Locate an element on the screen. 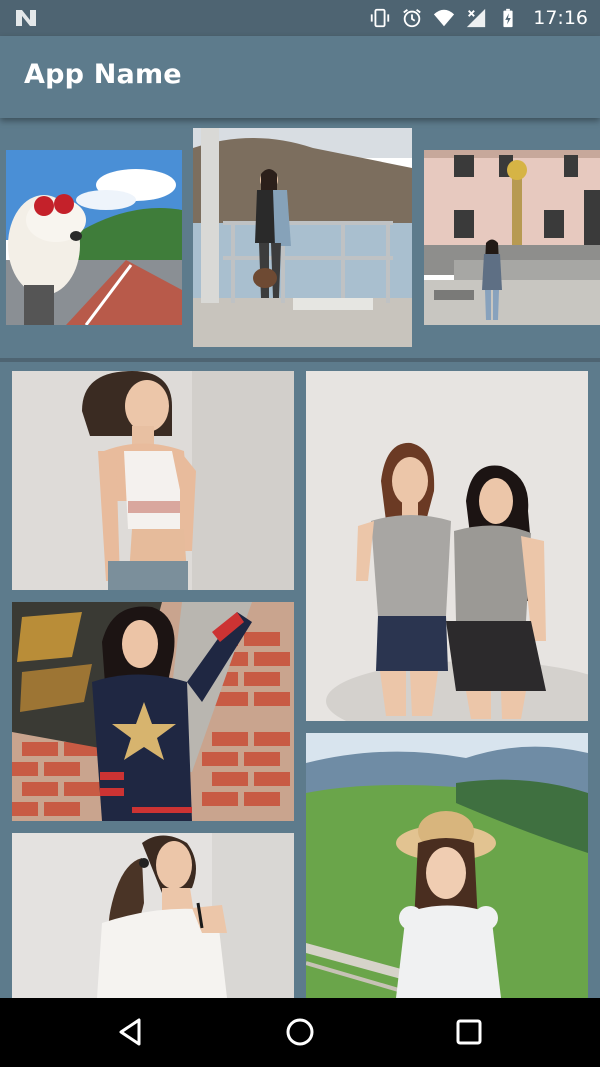  photo-girl-fountain-building is located at coordinates (512, 237).